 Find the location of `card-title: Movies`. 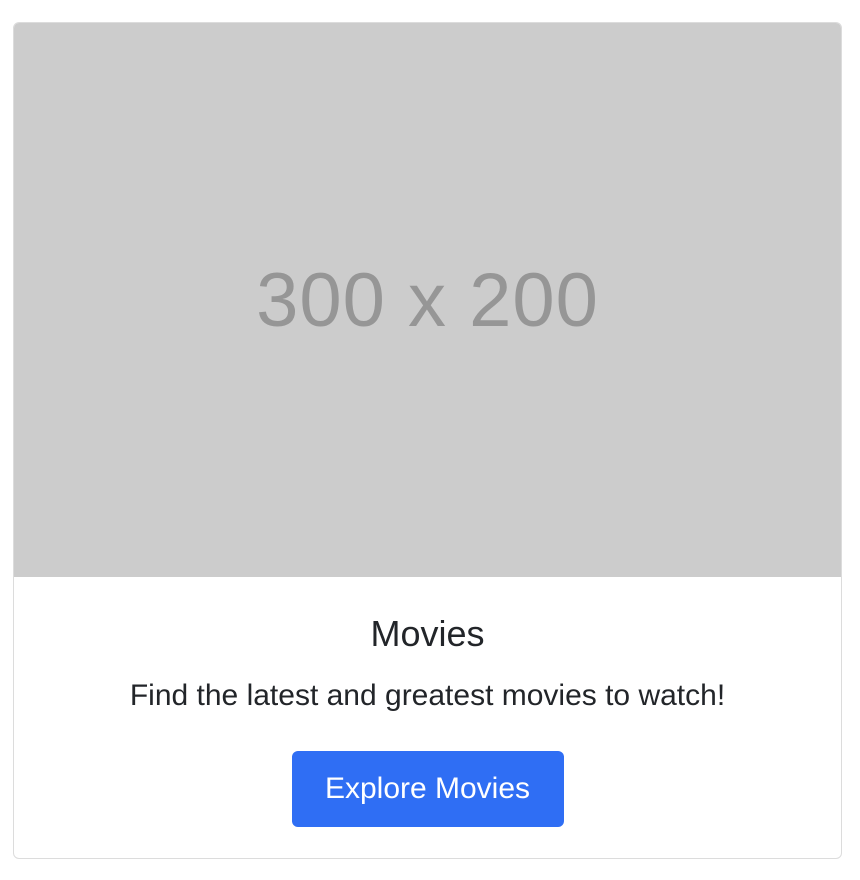

card-title: Movies is located at coordinates (427, 633).